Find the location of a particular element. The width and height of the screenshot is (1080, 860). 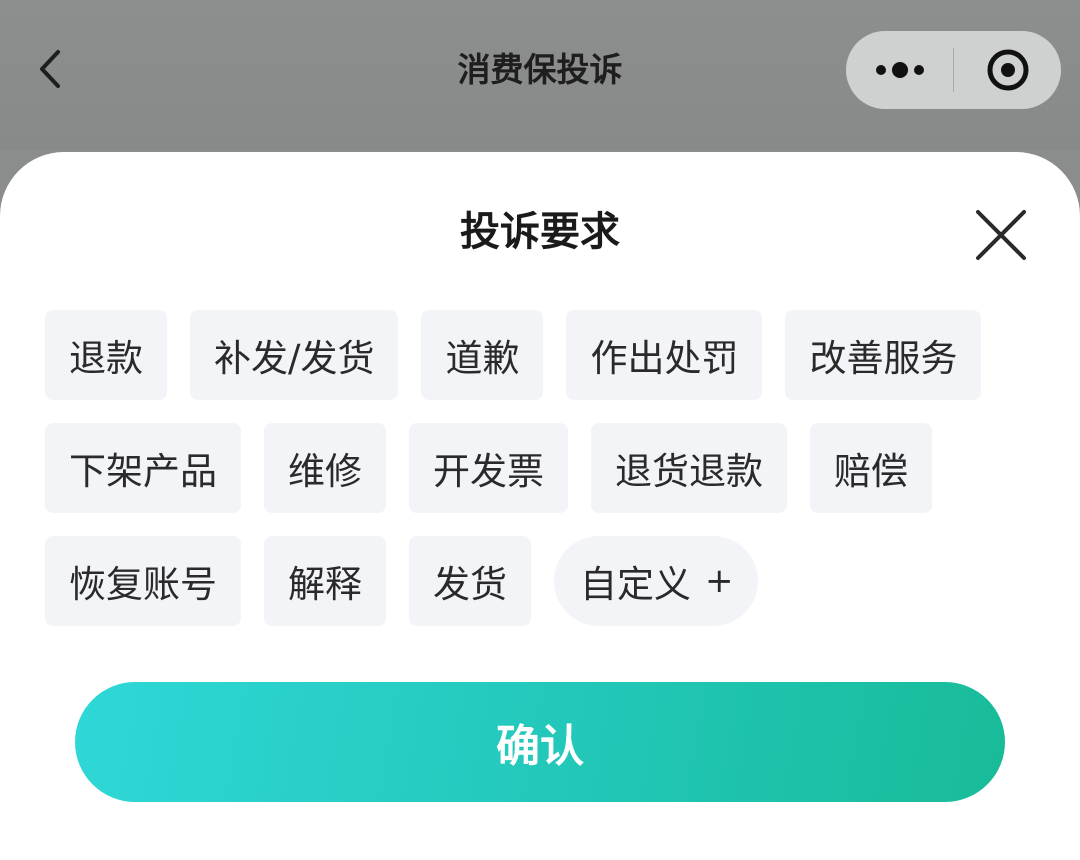

target-circle-icon is located at coordinates (1008, 70).